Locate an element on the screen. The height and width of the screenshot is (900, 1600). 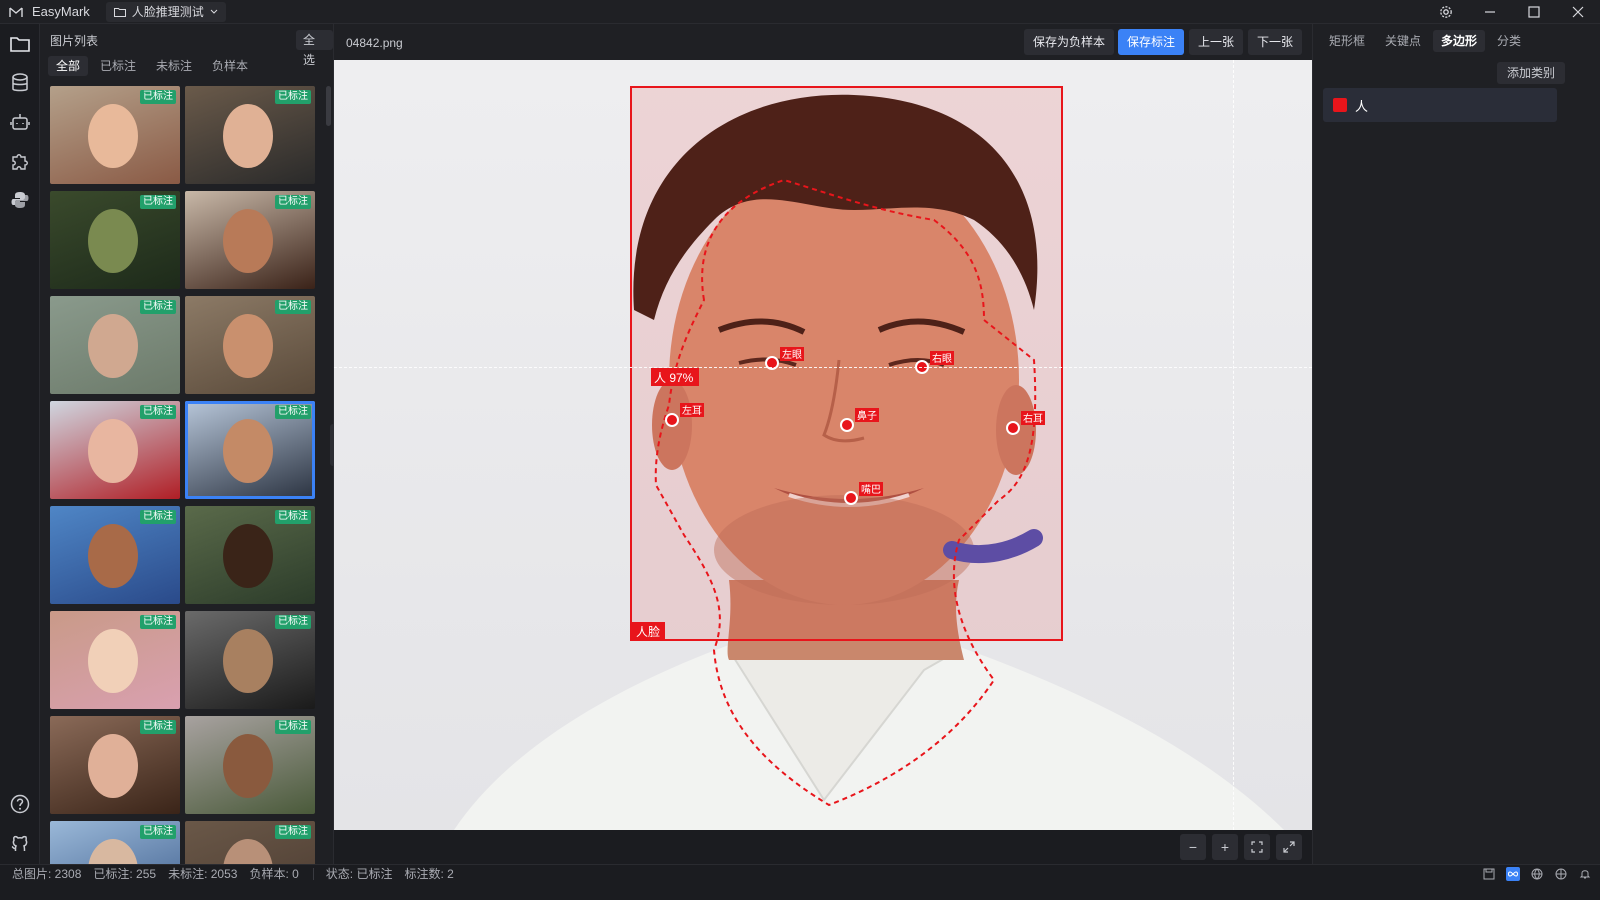
class-name: 人 is located at coordinates (1362, 106).